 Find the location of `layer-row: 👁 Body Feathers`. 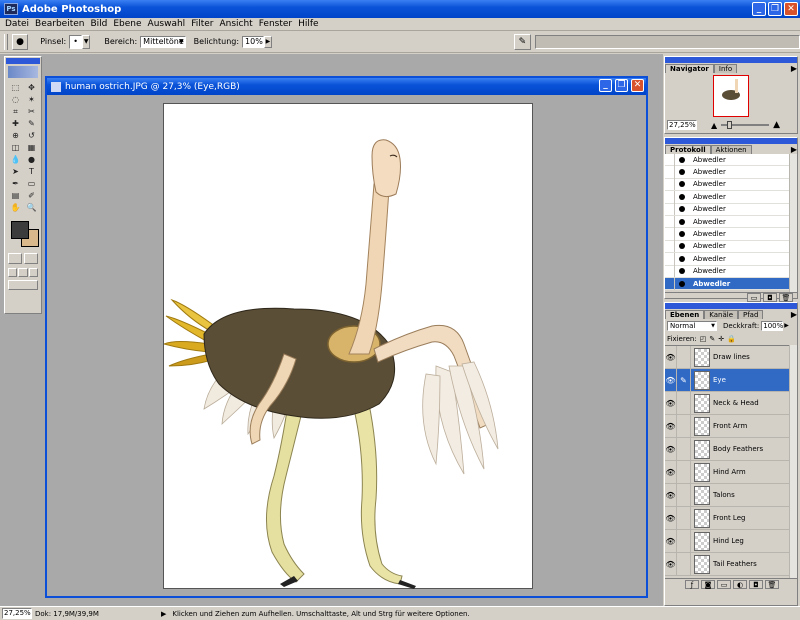

layer-row: 👁 Body Feathers is located at coordinates (727, 449).